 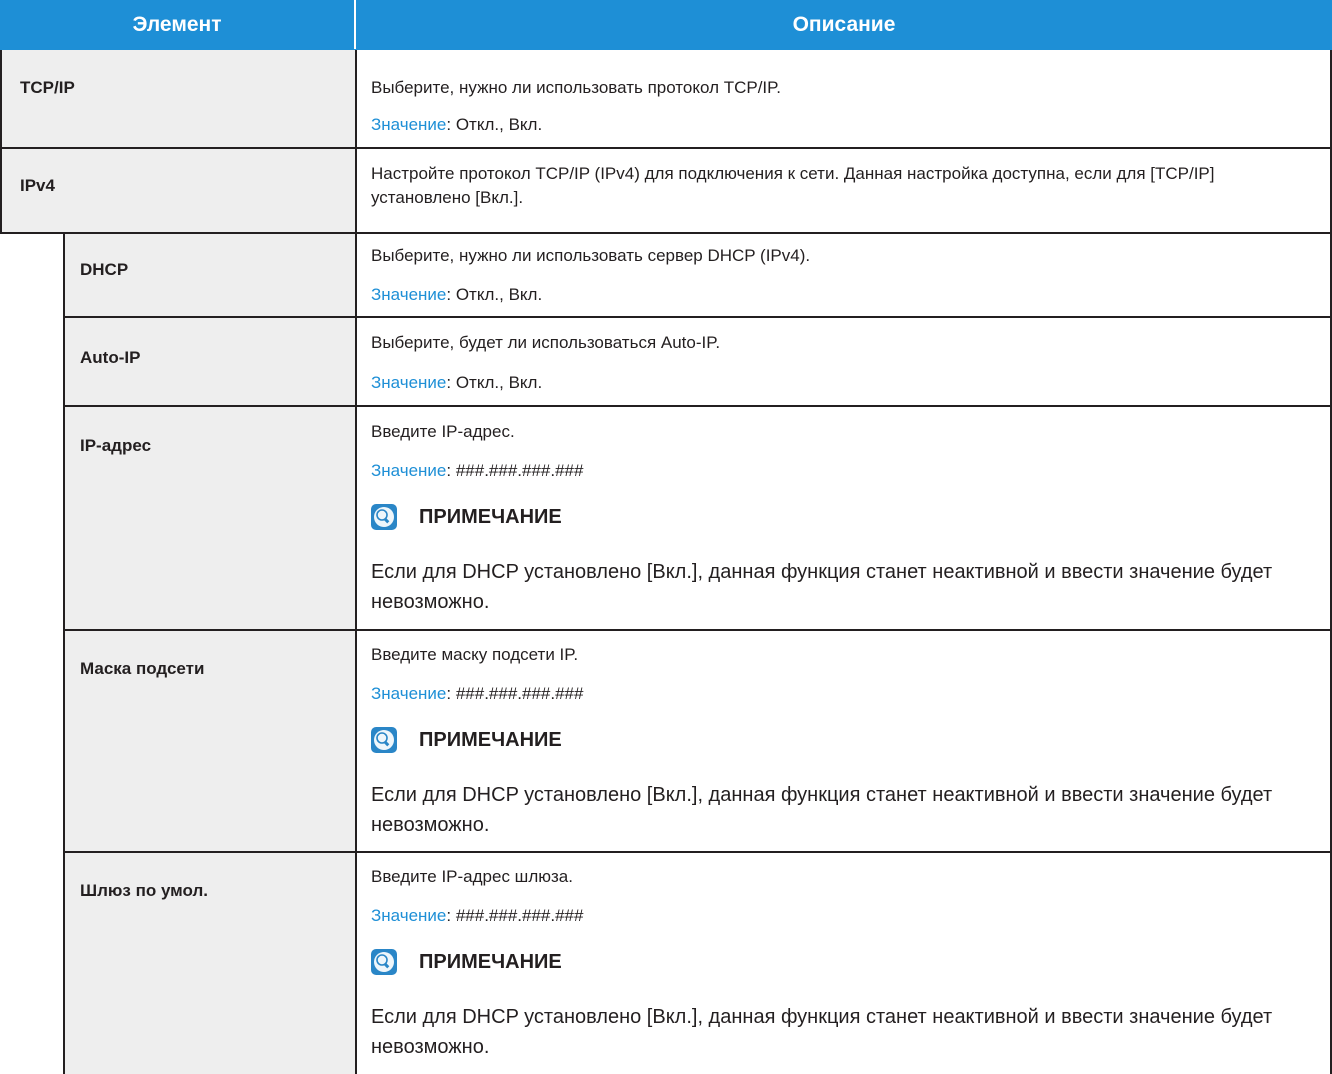 What do you see at coordinates (477, 693) in the screenshot?
I see `row-value-subnet-mask: Значение: ###.###.###.###` at bounding box center [477, 693].